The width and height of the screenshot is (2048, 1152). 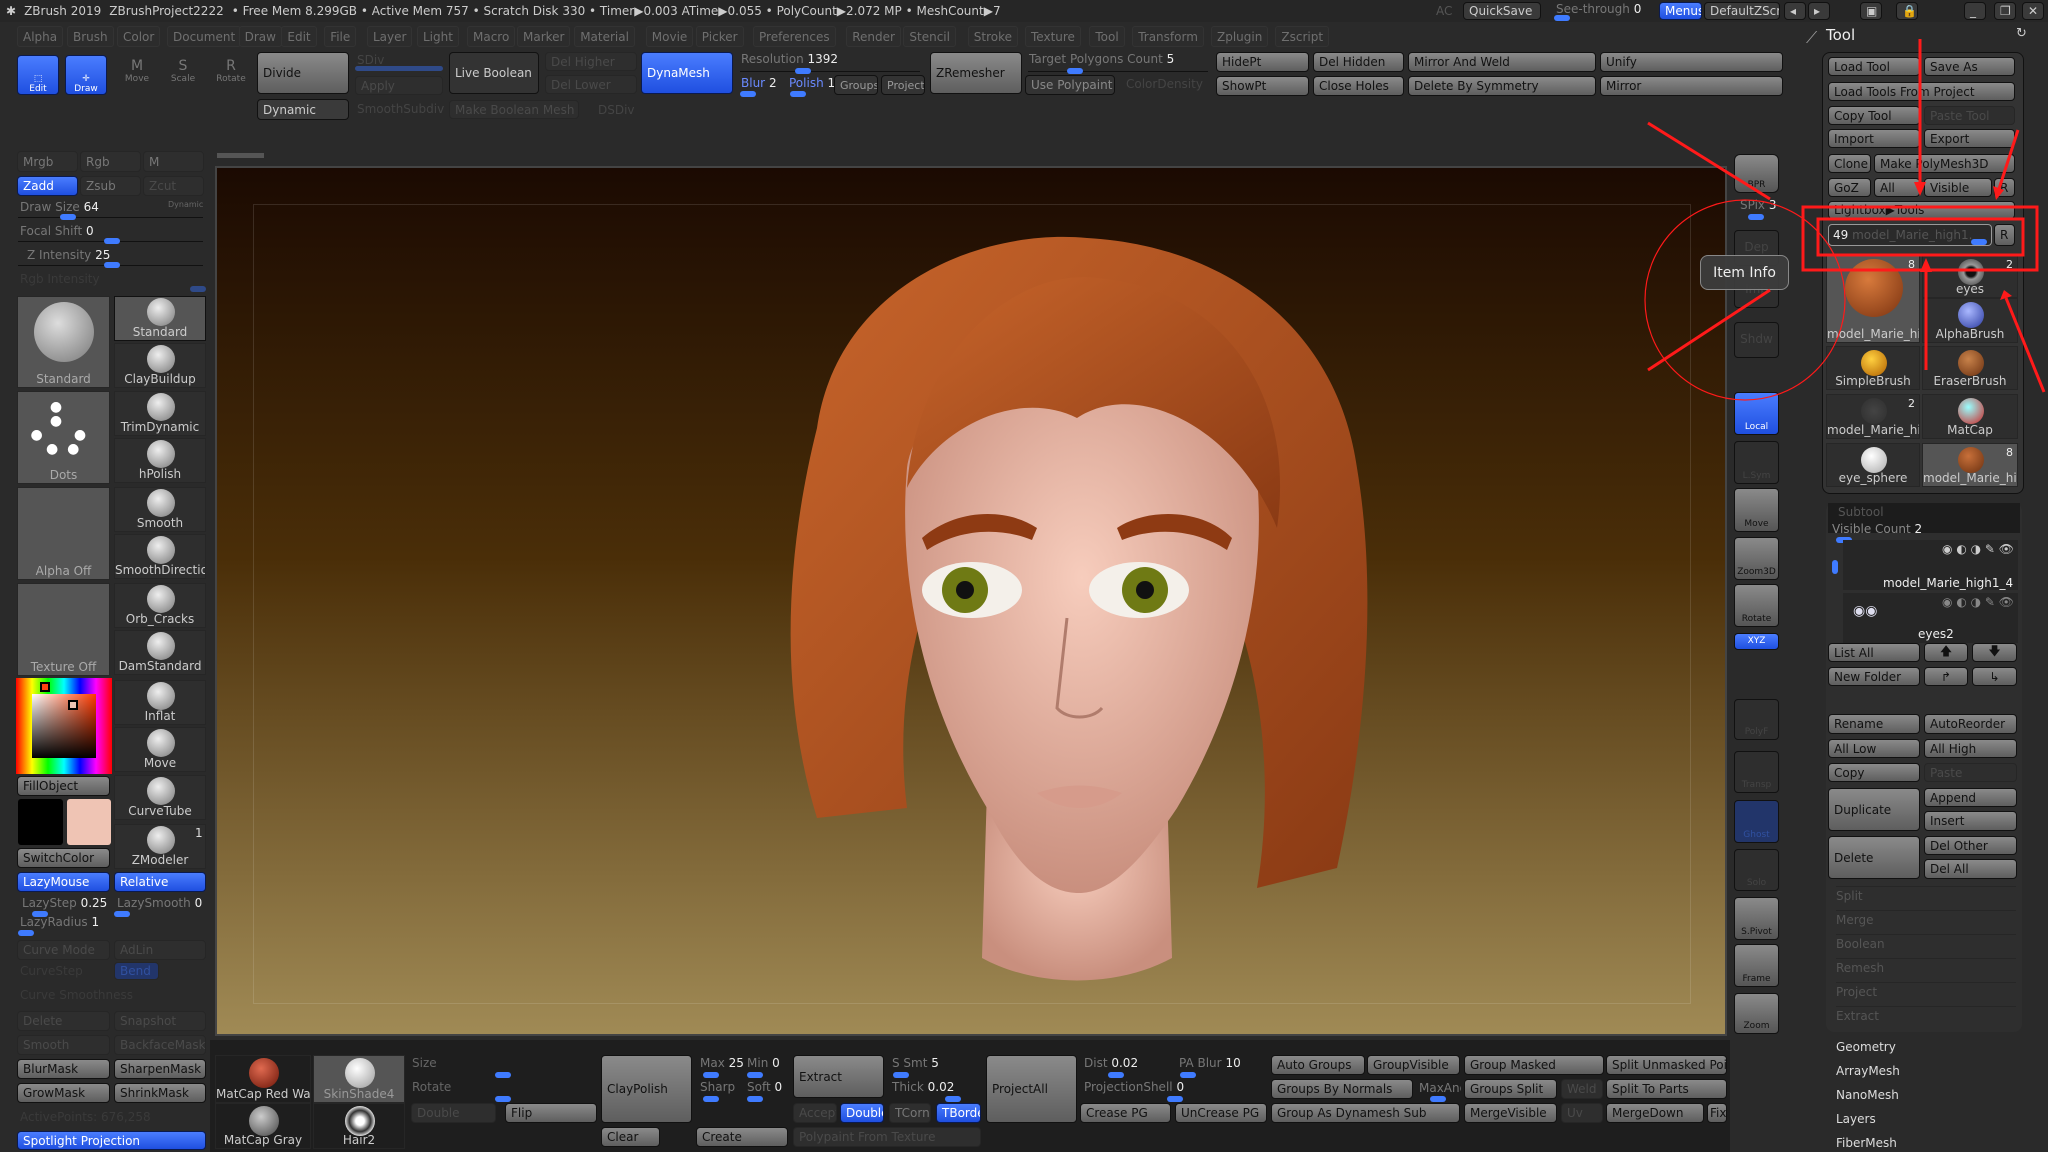 What do you see at coordinates (1970, 797) in the screenshot?
I see `append-button: Append` at bounding box center [1970, 797].